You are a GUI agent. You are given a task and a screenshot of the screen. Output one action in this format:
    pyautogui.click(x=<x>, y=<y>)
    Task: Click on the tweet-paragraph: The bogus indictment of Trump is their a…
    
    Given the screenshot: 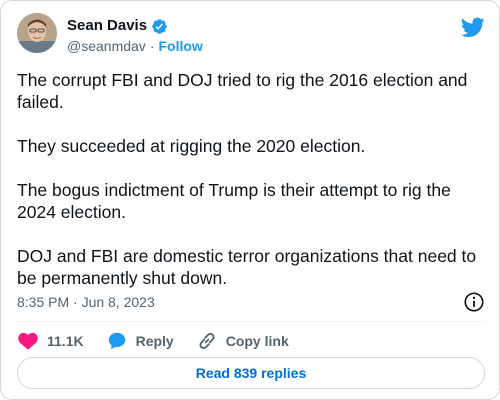 What is the action you would take?
    pyautogui.click(x=234, y=201)
    